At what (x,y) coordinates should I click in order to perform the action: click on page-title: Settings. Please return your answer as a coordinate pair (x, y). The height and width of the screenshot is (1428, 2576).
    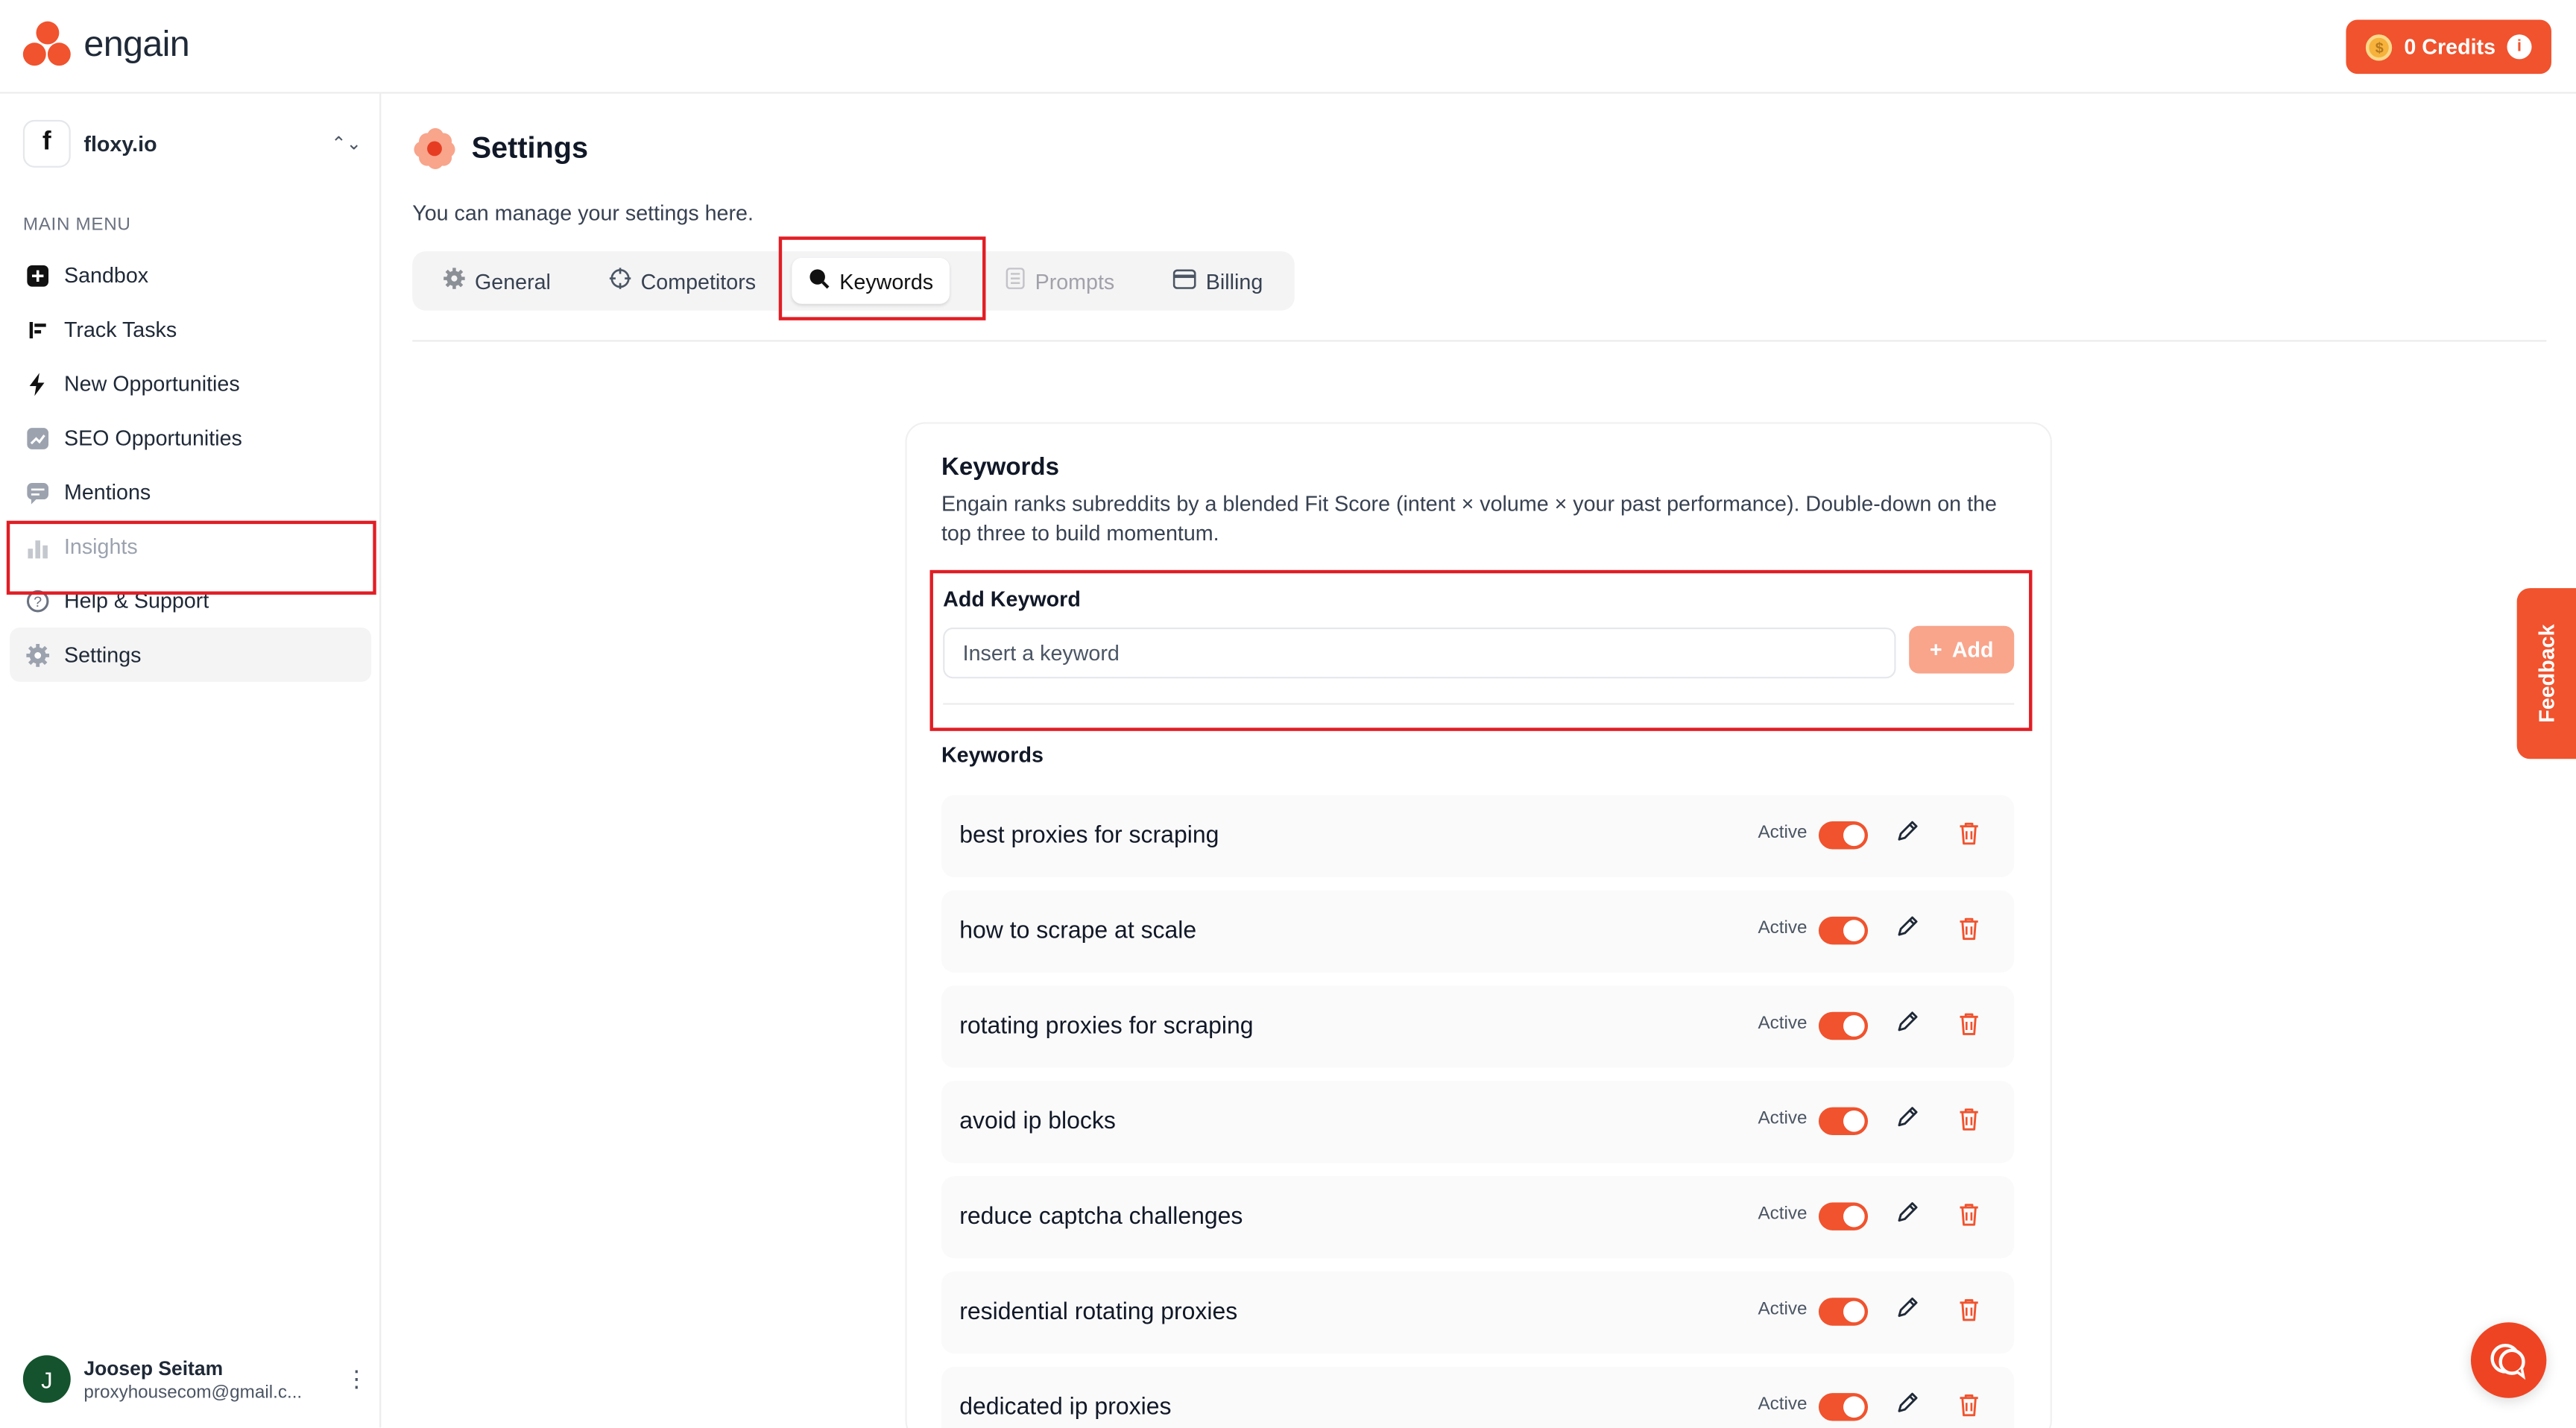
    Looking at the image, I should click on (530, 148).